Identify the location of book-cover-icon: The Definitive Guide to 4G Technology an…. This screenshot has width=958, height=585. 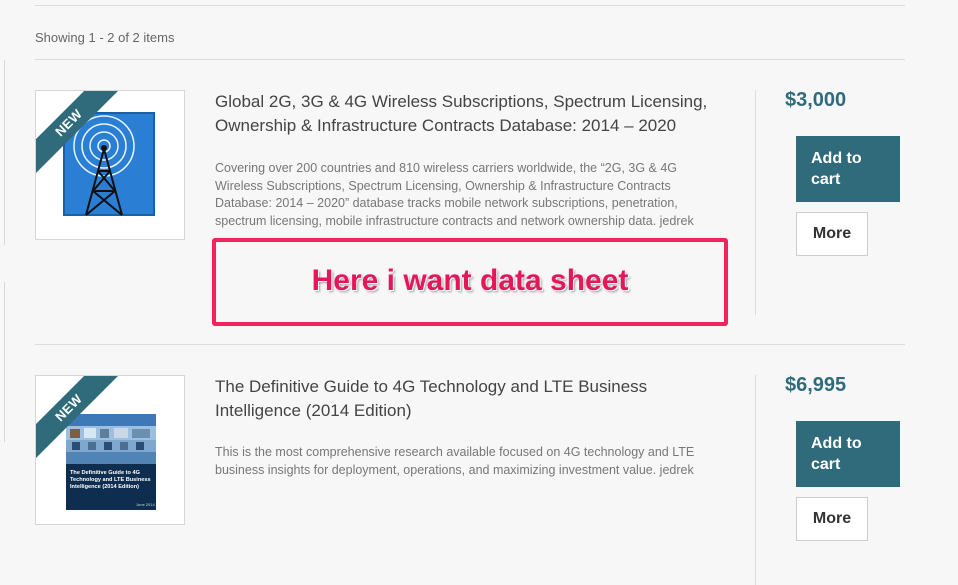
(111, 462).